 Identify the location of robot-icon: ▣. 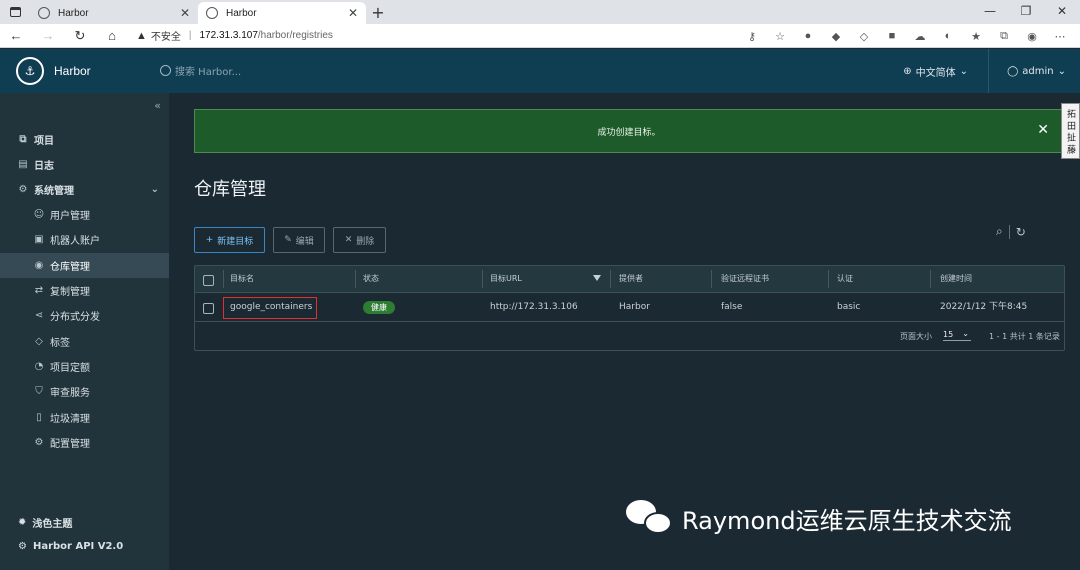
(39, 239).